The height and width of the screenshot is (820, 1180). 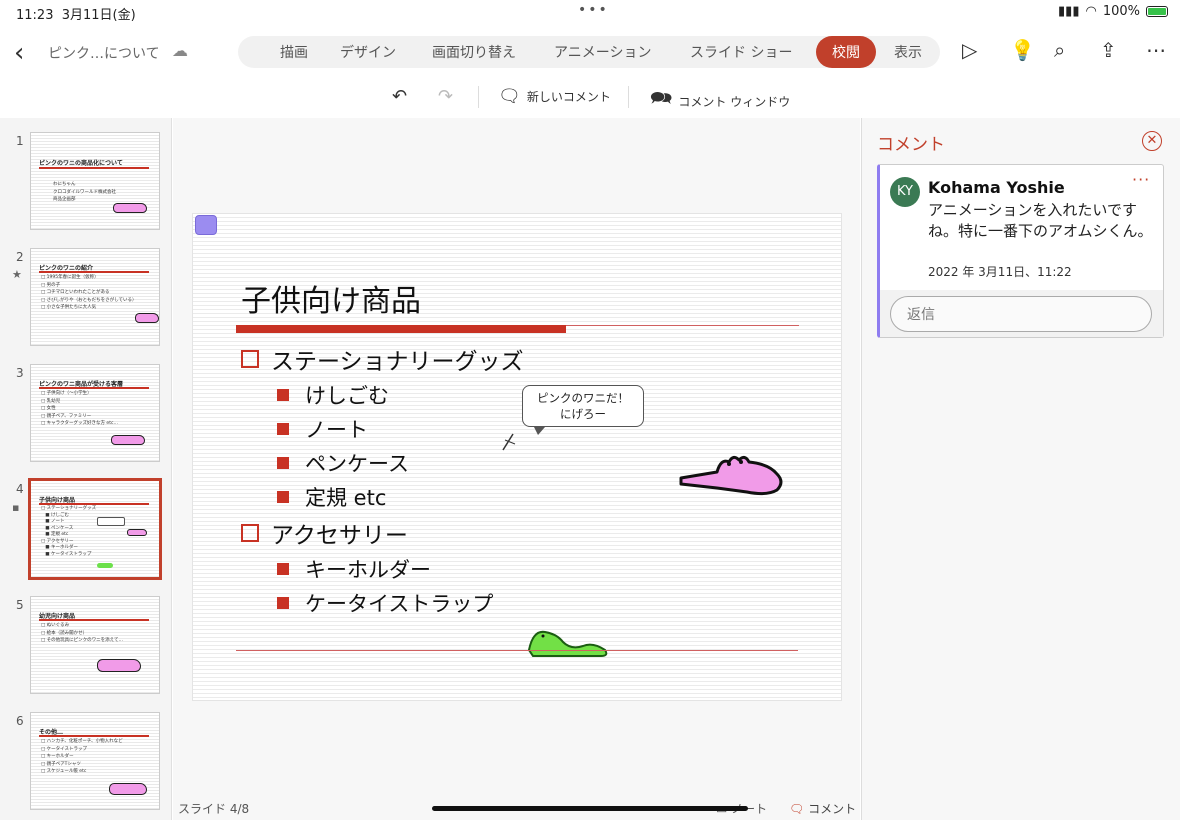 I want to click on comment-window-button: 🗪 コメント ウィンドウ, so click(x=720, y=101).